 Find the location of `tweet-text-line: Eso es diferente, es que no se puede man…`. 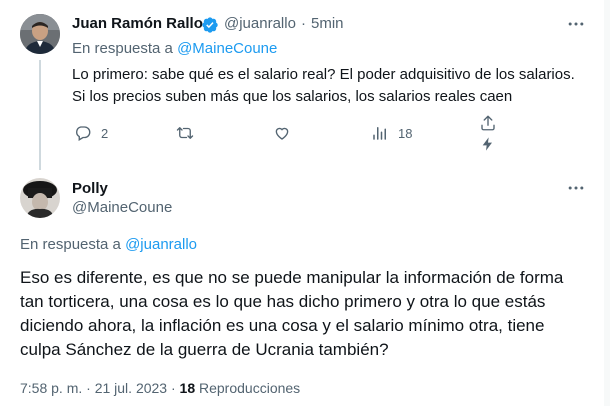

tweet-text-line: Eso es diferente, es que no se puede man… is located at coordinates (292, 277).